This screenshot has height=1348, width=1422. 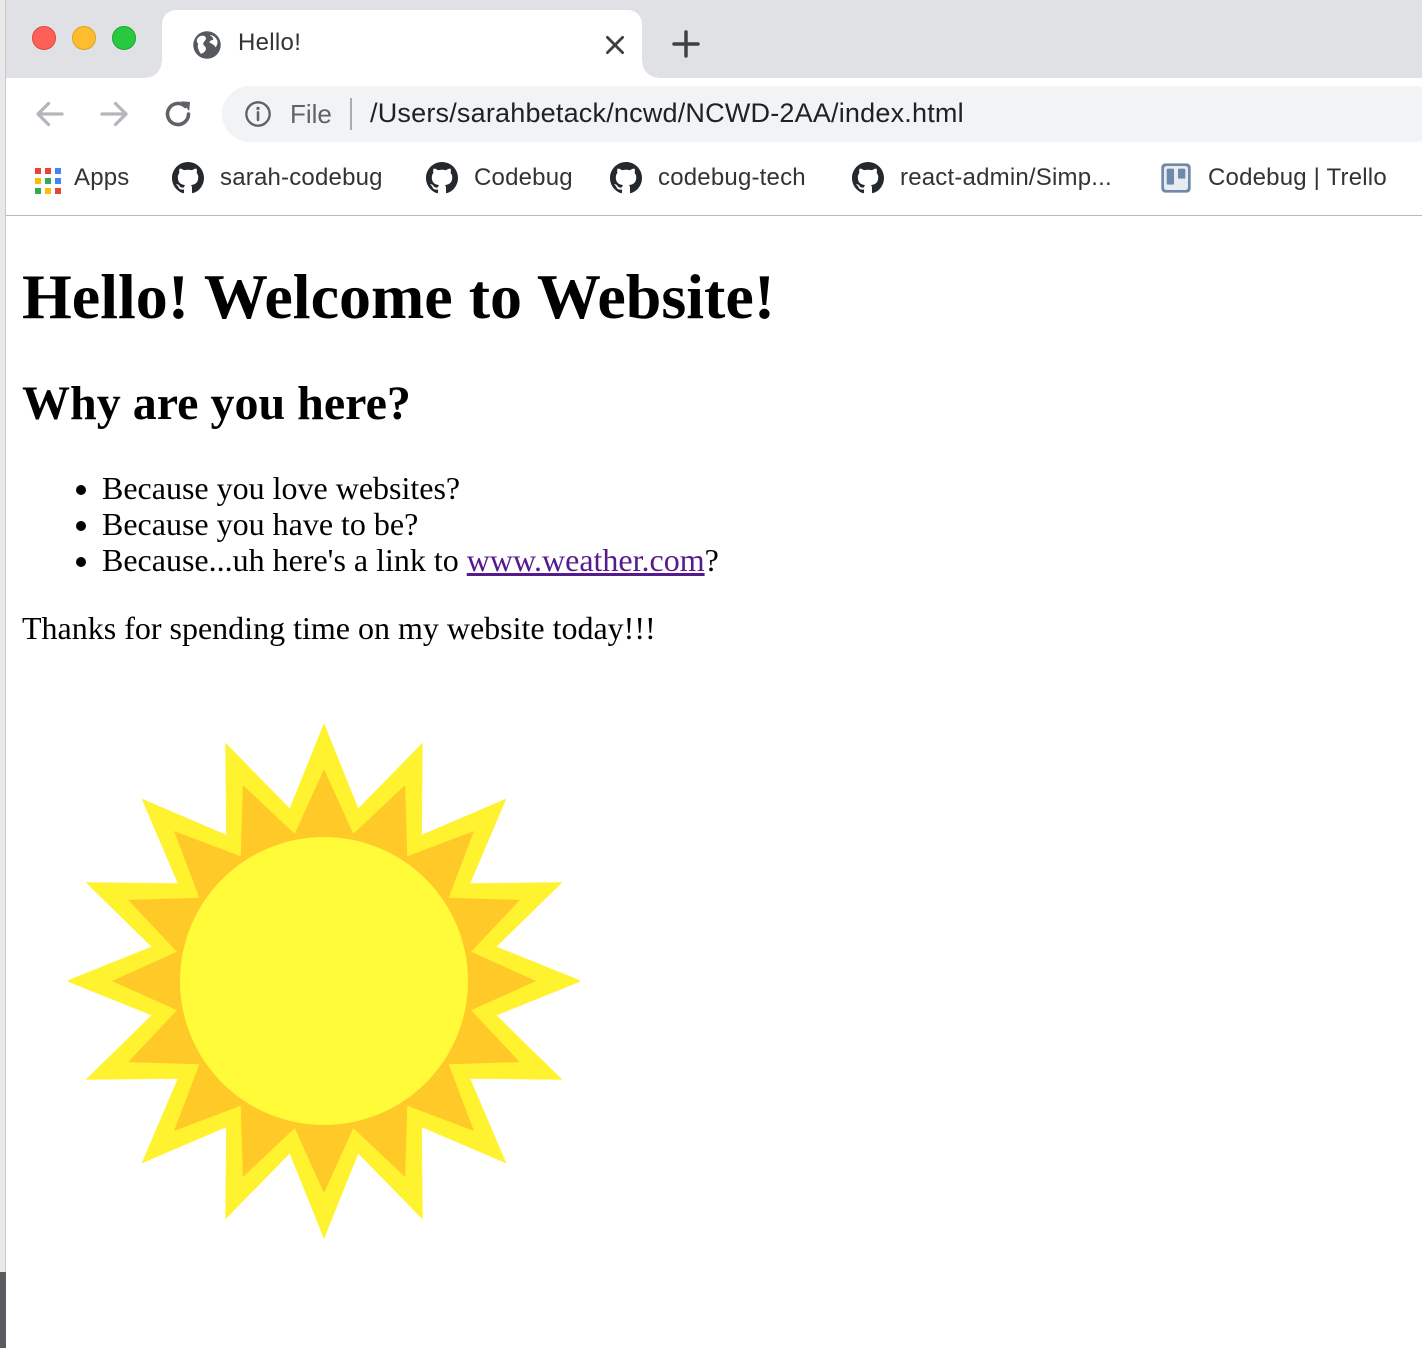 What do you see at coordinates (311, 114) in the screenshot?
I see `scheme-label: File` at bounding box center [311, 114].